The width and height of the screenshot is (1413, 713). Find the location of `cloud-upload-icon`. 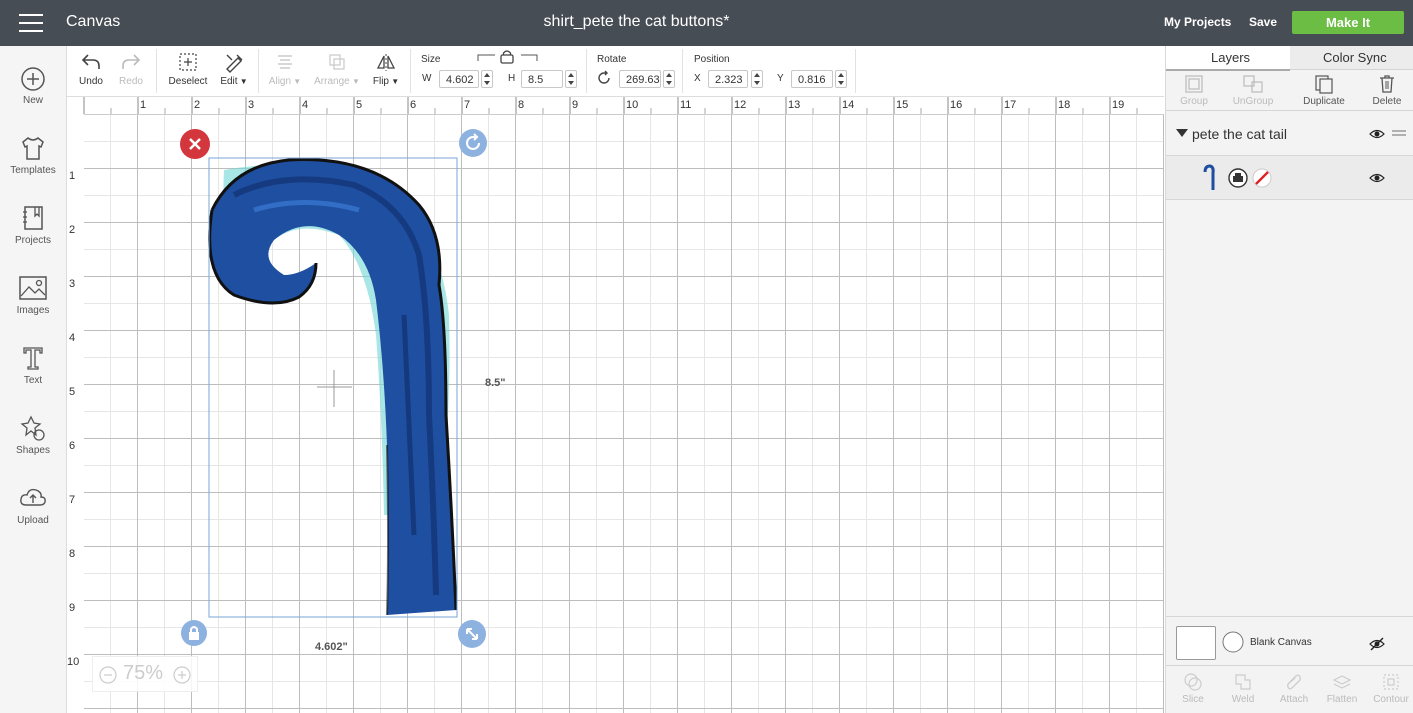

cloud-upload-icon is located at coordinates (33, 497).